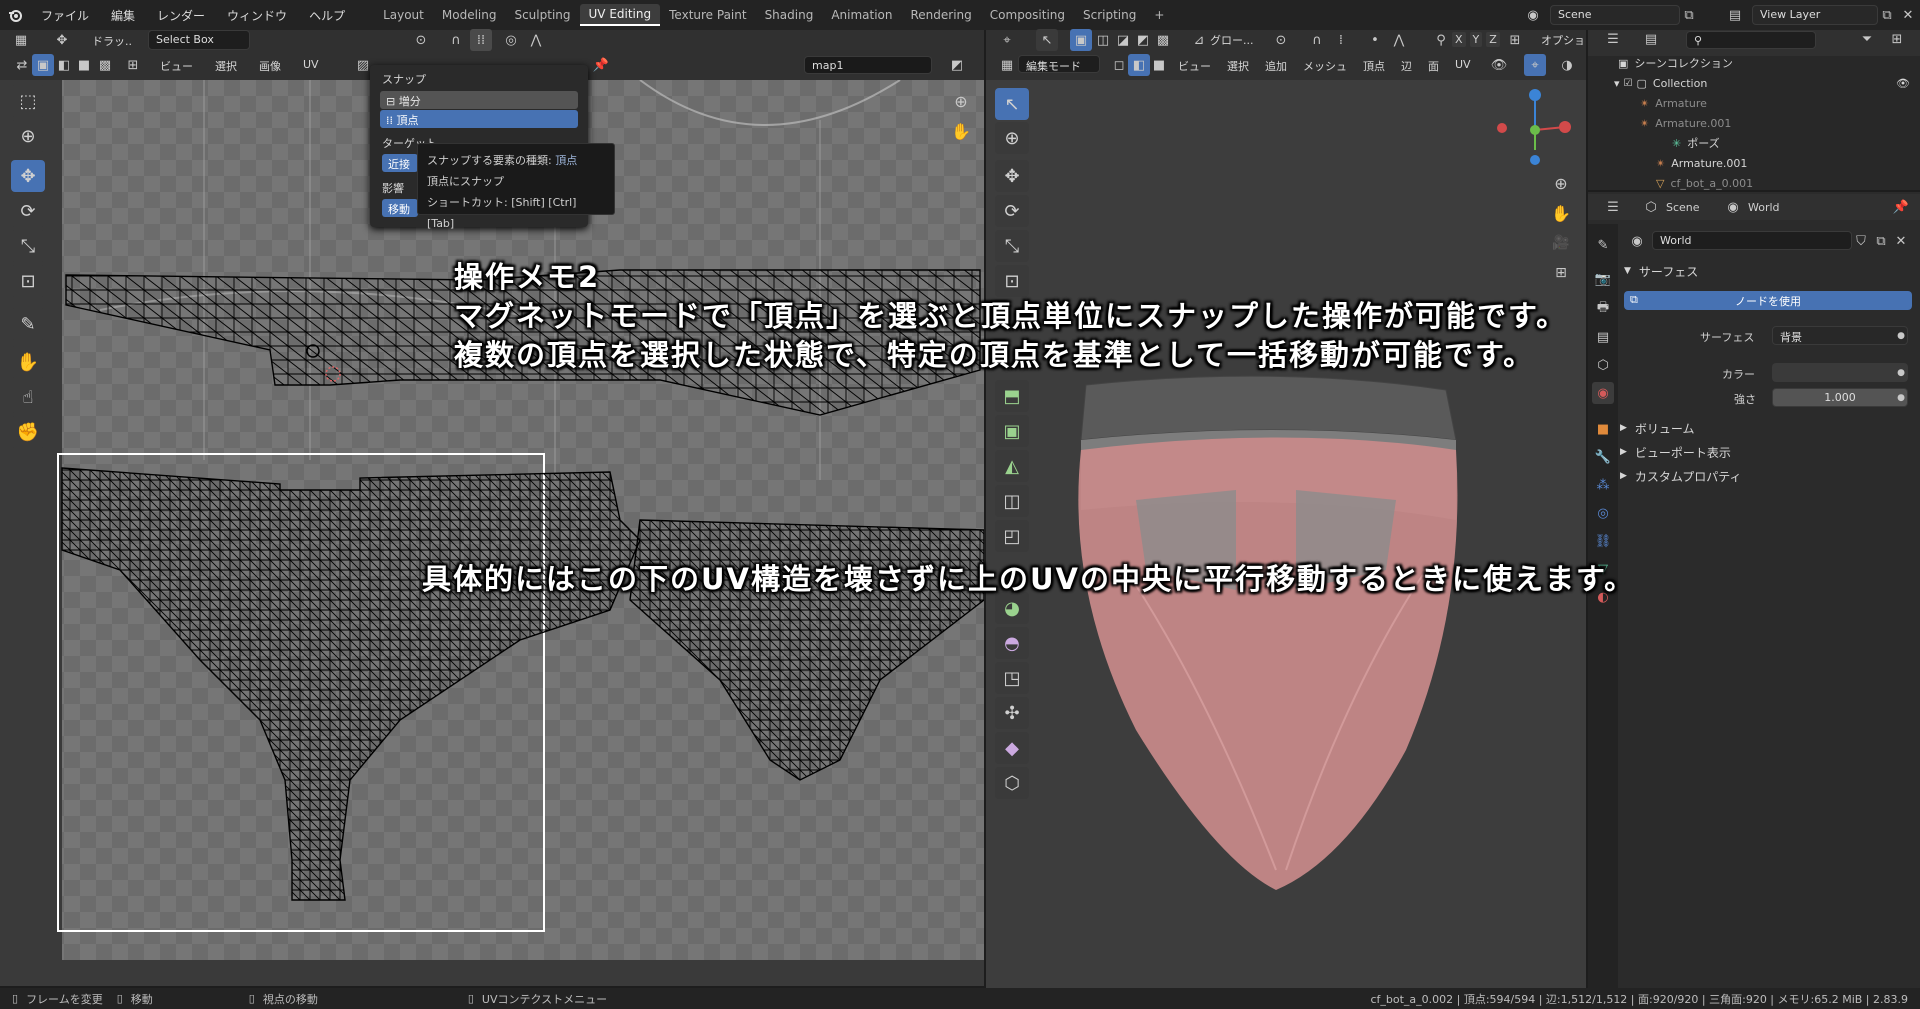 This screenshot has width=1920, height=1009. Describe the element at coordinates (1012, 246) in the screenshot. I see `vp-scale-tool: ⤡` at that location.